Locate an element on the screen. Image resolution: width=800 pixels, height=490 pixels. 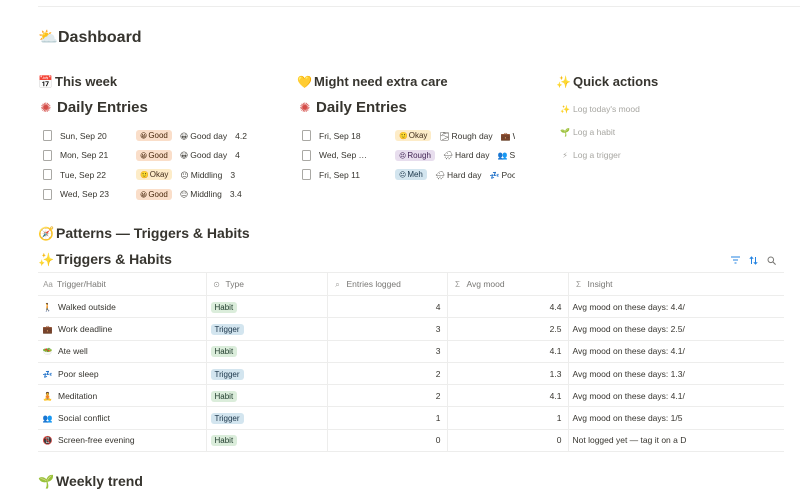
name-cell: 📵 Screen-free evening is located at coordinates (122, 441).